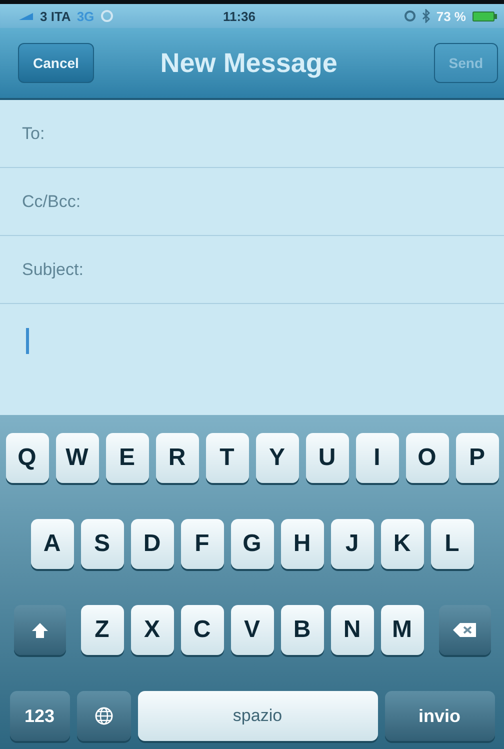  Describe the element at coordinates (77, 458) in the screenshot. I see `letter-key: W` at that location.